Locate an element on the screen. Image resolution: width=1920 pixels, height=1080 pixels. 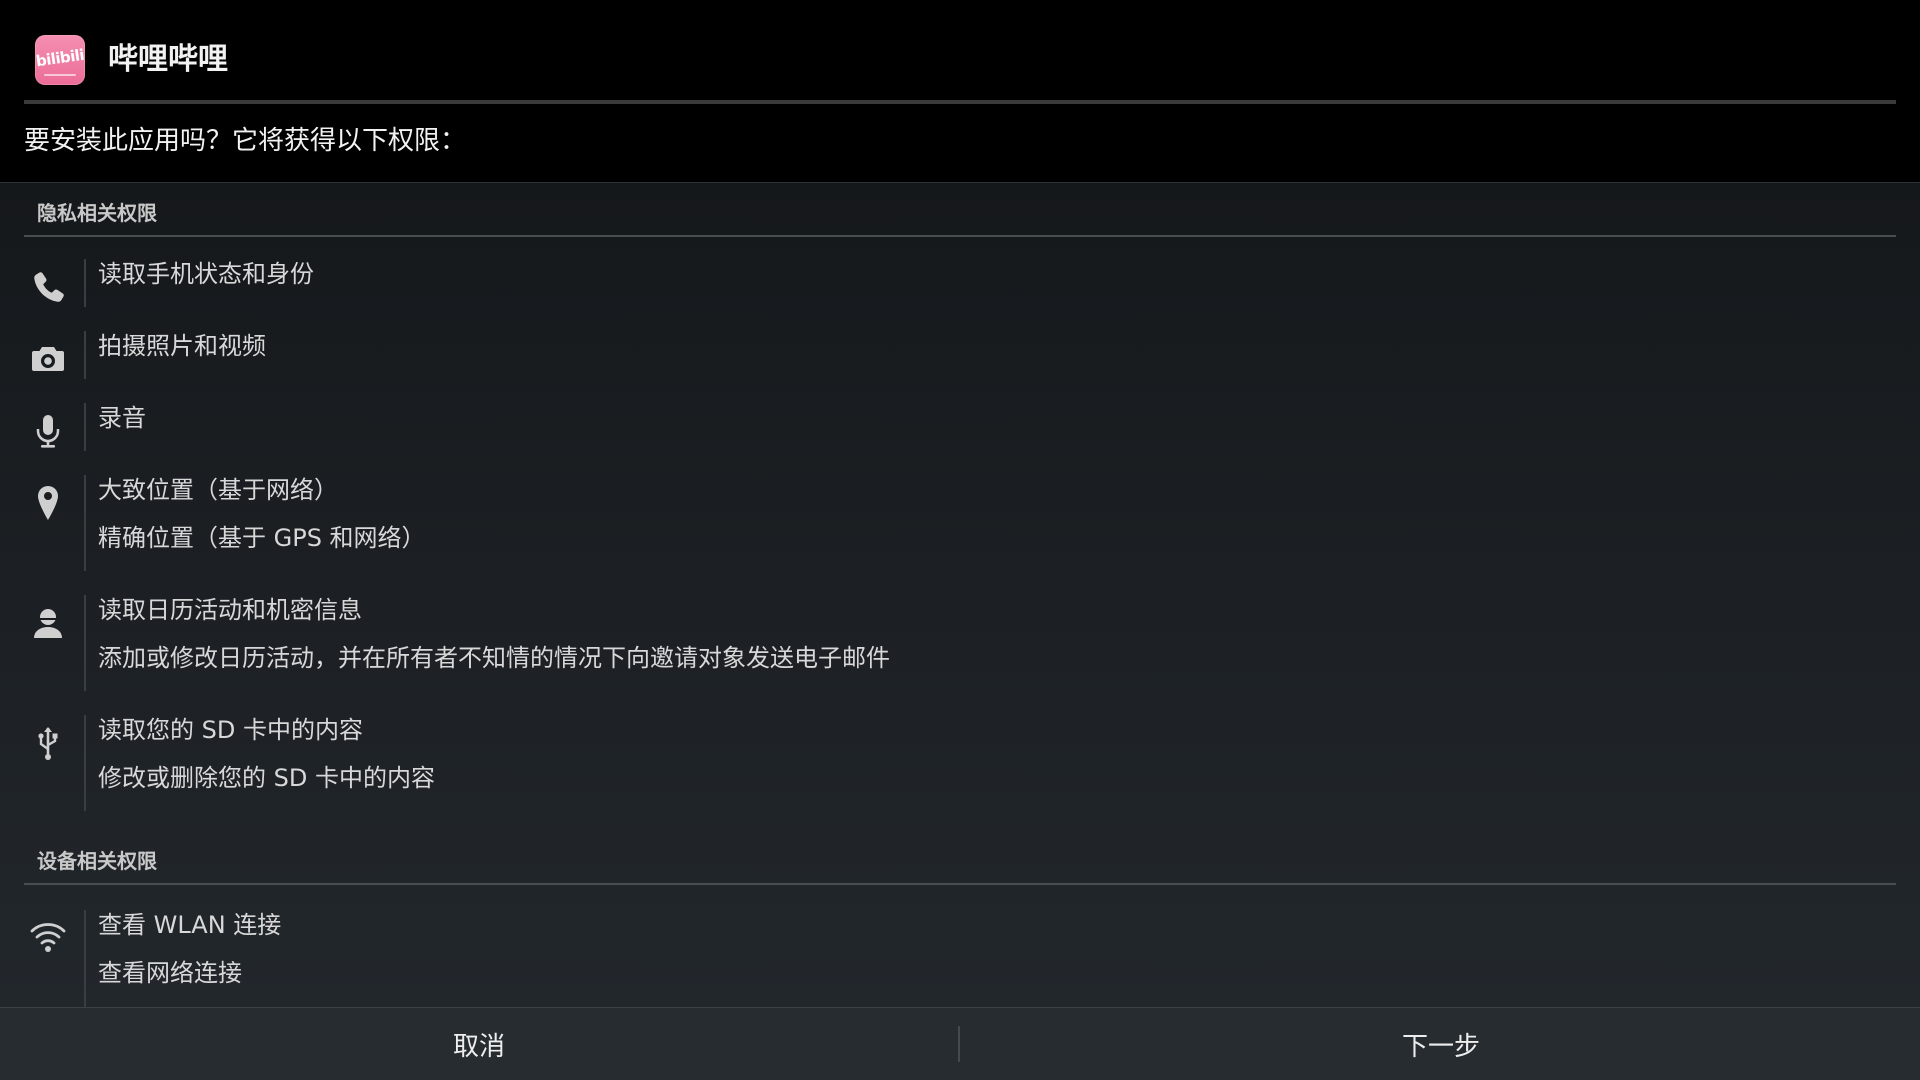
usb-icon is located at coordinates (48, 743).